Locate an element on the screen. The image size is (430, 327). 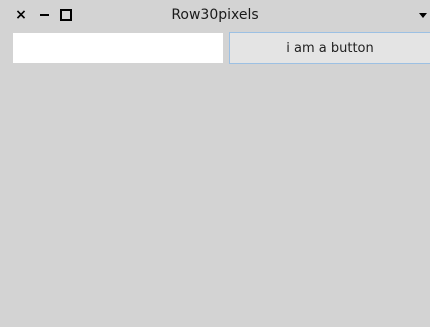
text-field is located at coordinates (118, 48).